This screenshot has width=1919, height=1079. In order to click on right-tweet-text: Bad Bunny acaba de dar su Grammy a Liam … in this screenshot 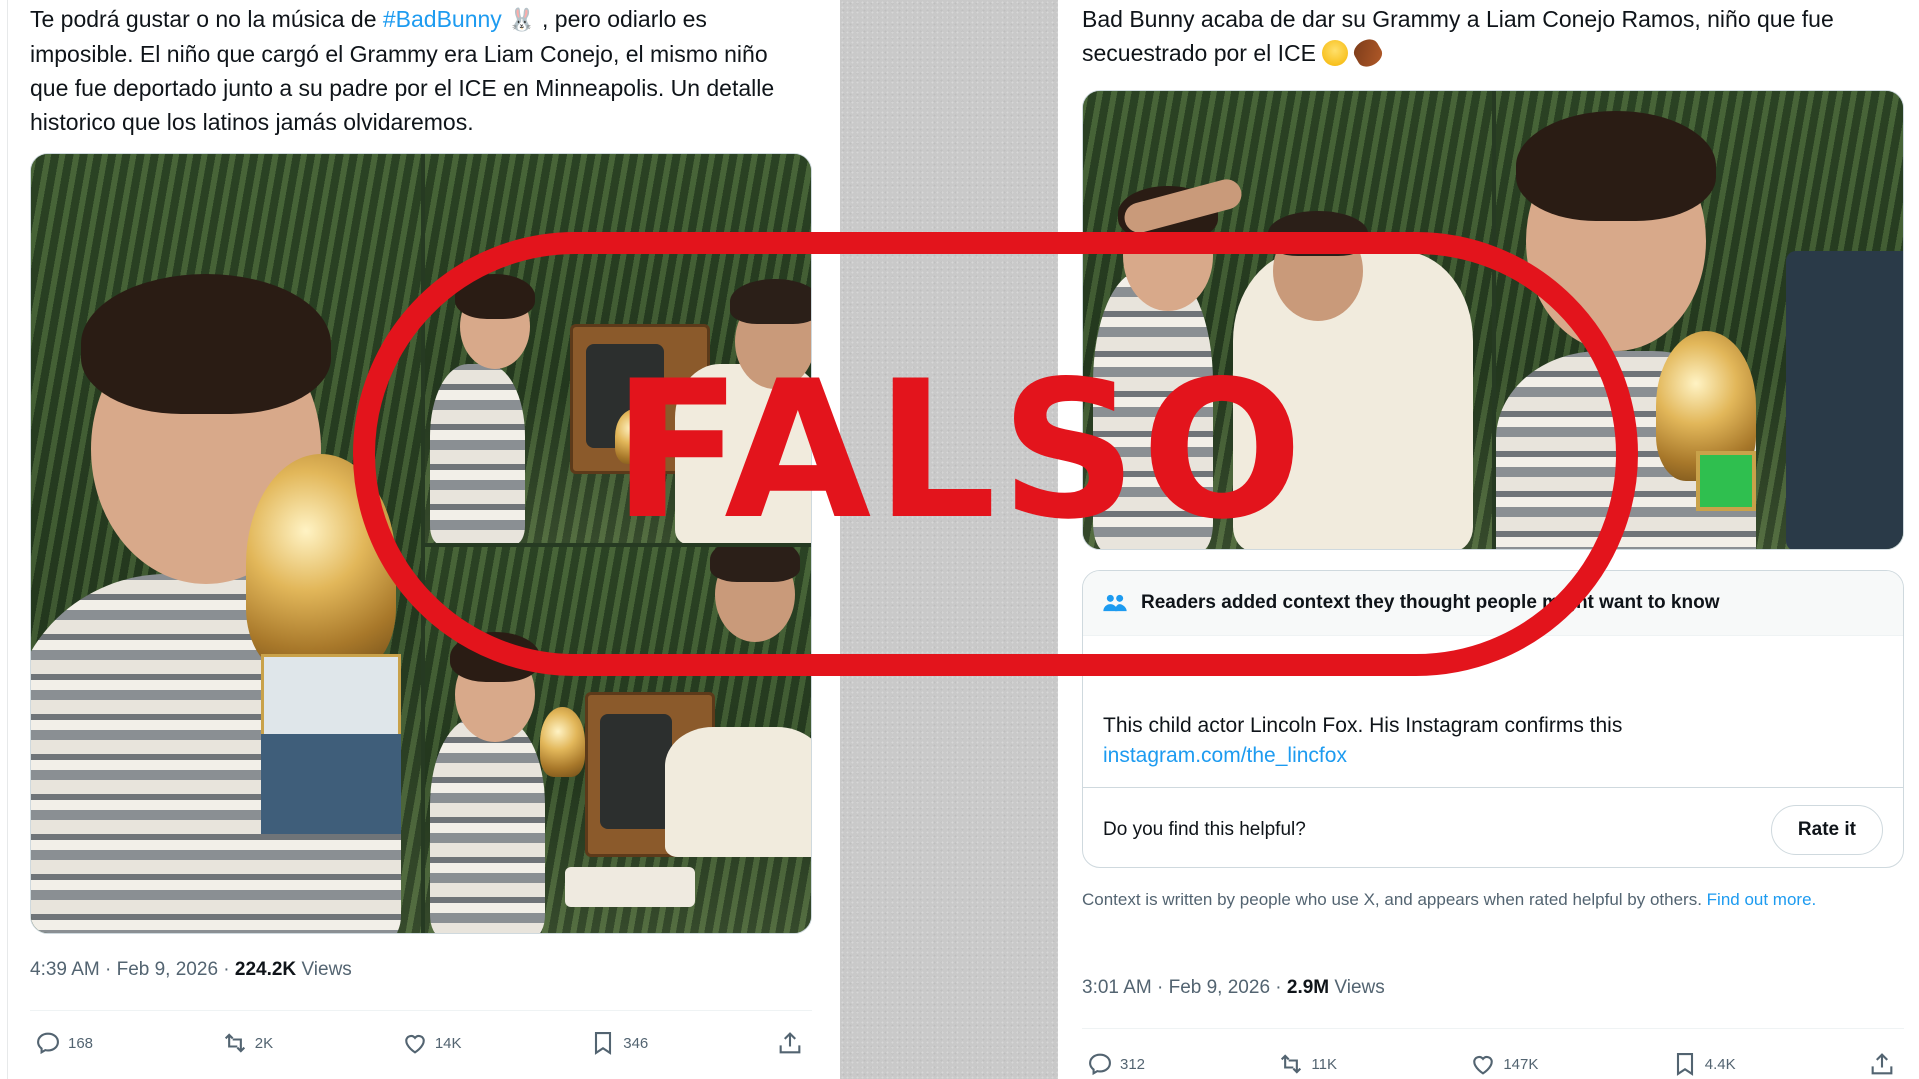, I will do `click(1493, 36)`.